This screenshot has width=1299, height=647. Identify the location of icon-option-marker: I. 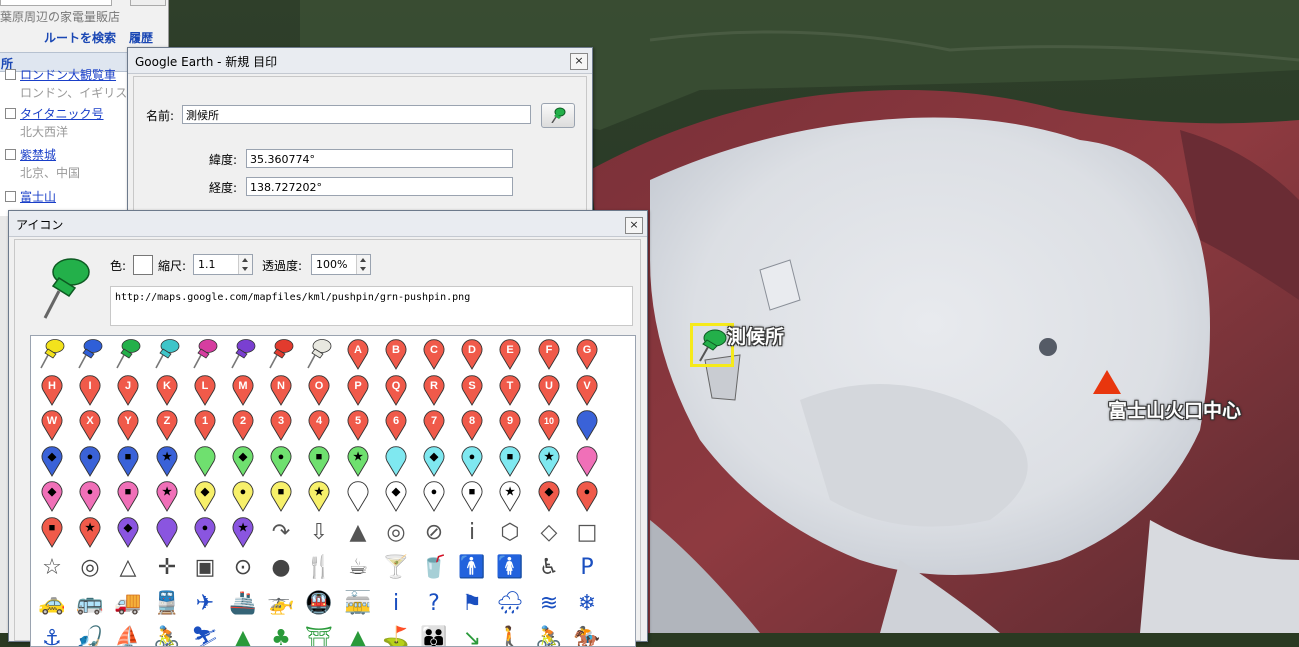
(90, 390).